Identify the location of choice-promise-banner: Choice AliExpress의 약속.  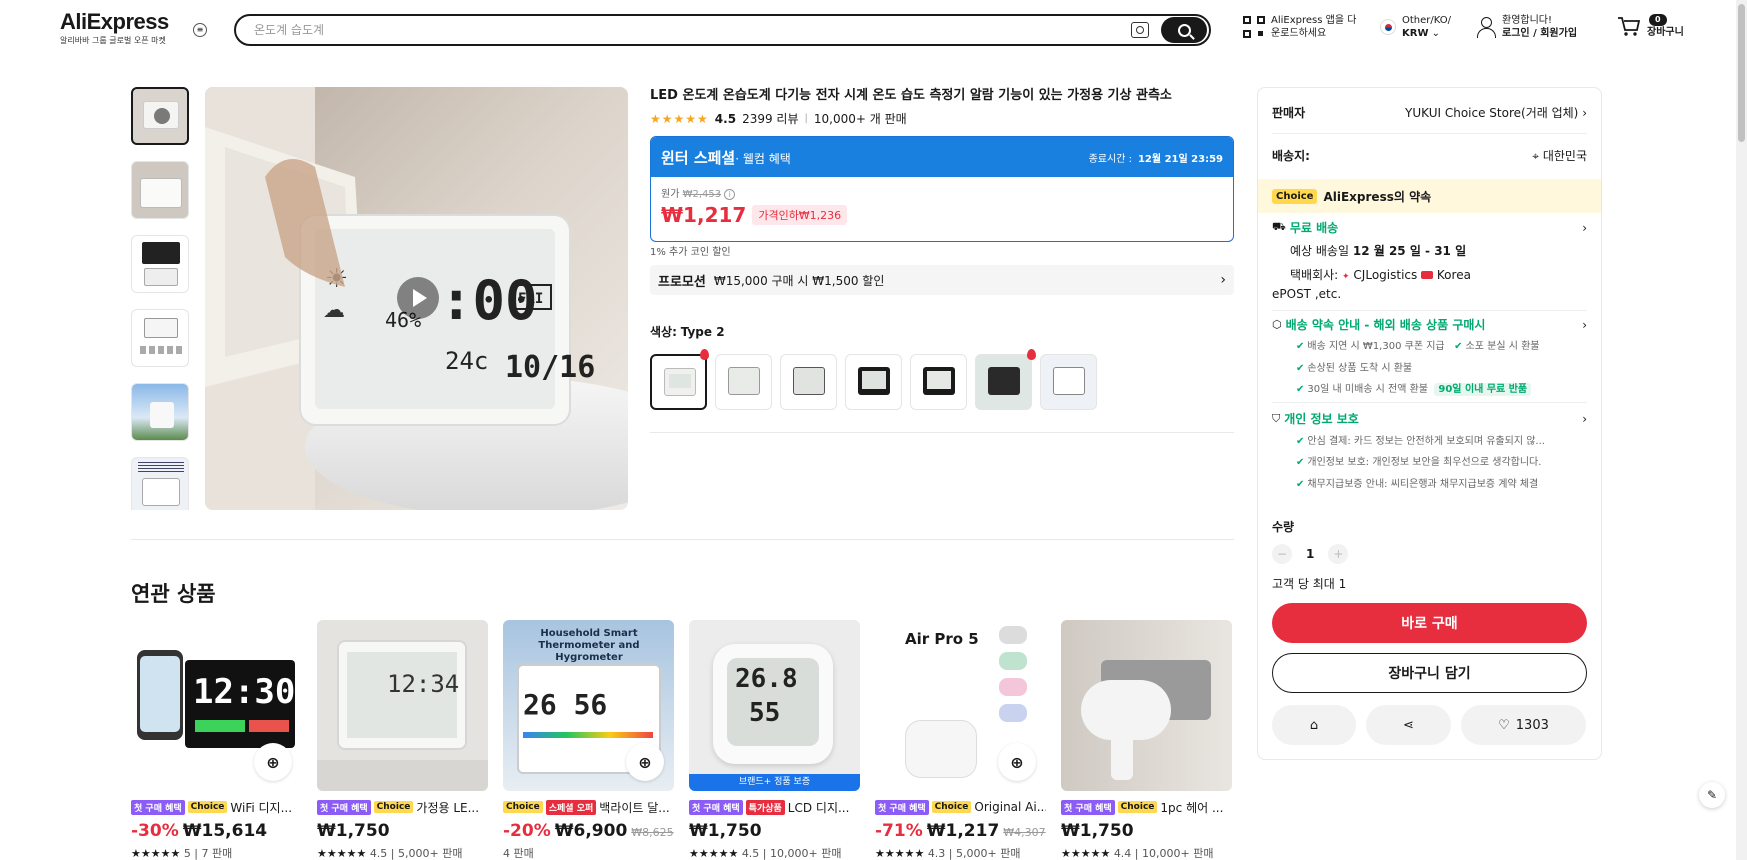
(1429, 196).